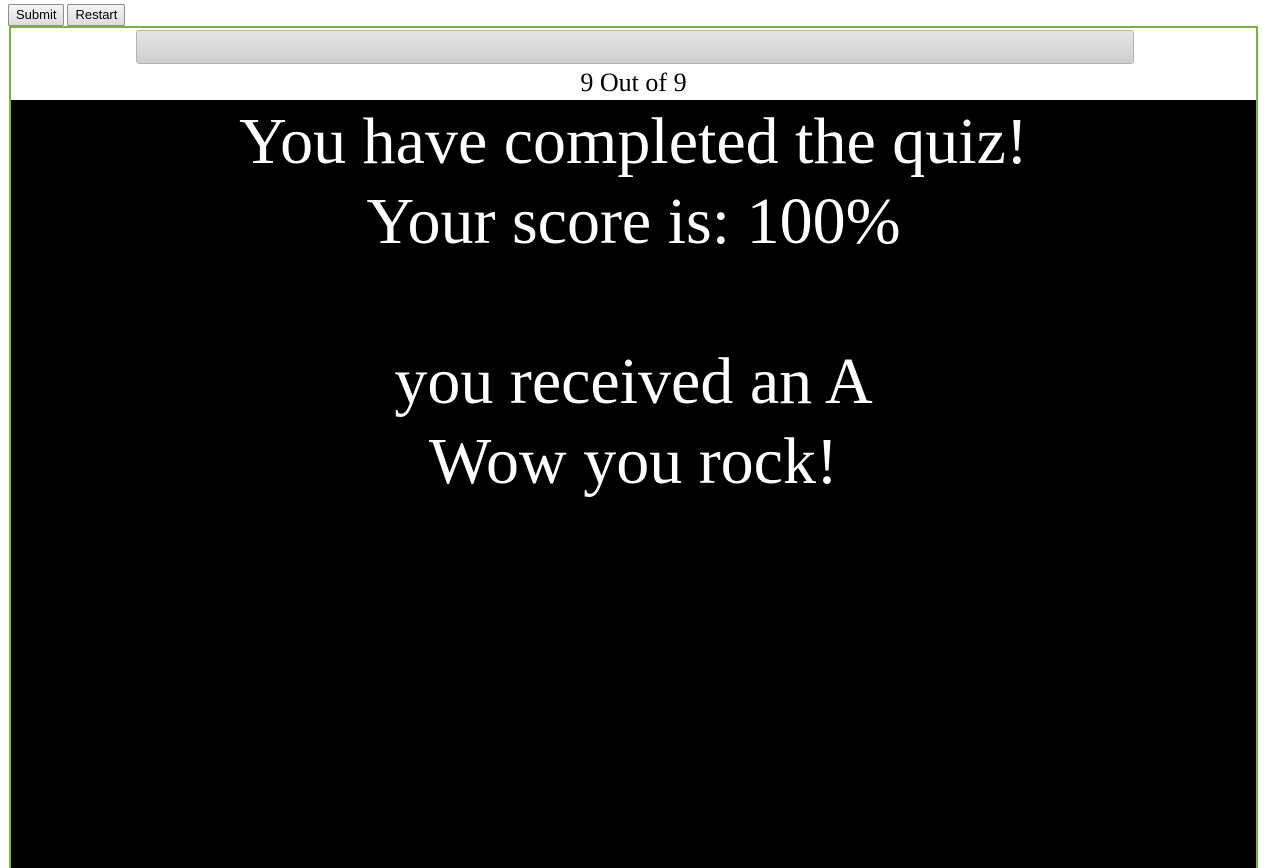  Describe the element at coordinates (36, 15) in the screenshot. I see `submit-button: Submit` at that location.